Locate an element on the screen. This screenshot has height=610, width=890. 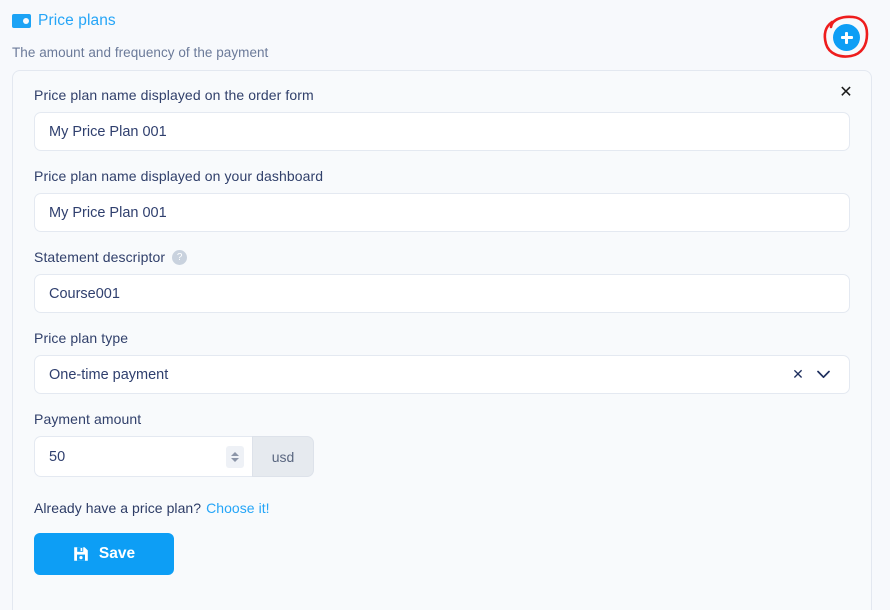
field-label: Statement descriptor ? is located at coordinates (442, 257).